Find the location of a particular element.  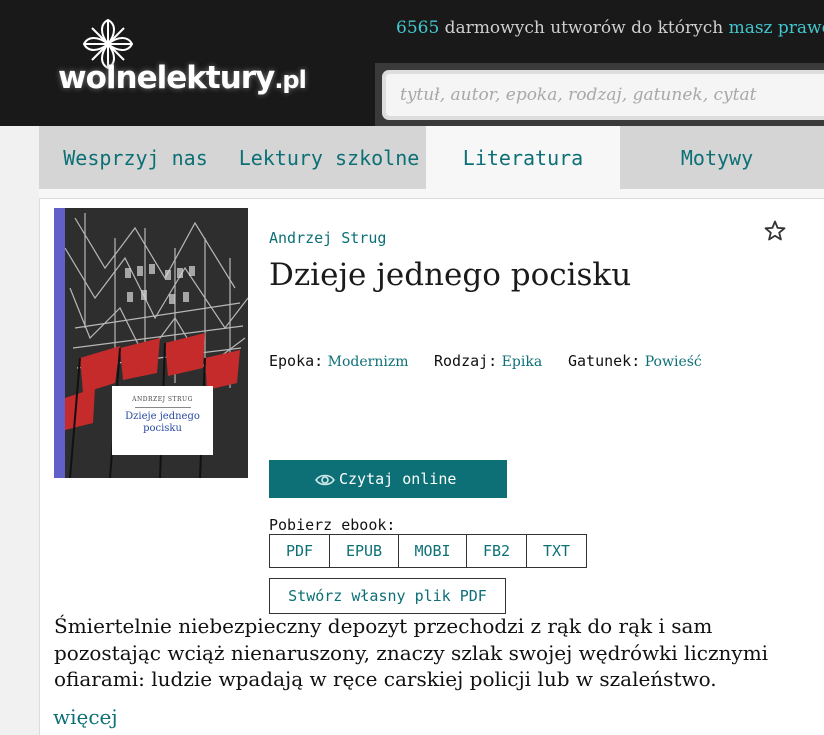

download-fb2-button: FB2 is located at coordinates (497, 551).